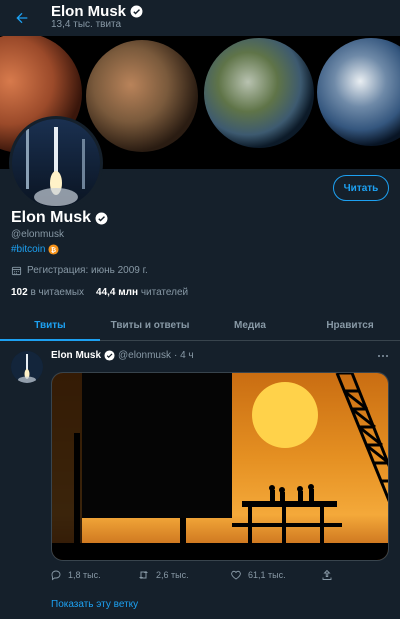 This screenshot has height=619, width=400. I want to click on reply-button: 1,8 тыс., so click(75, 575).